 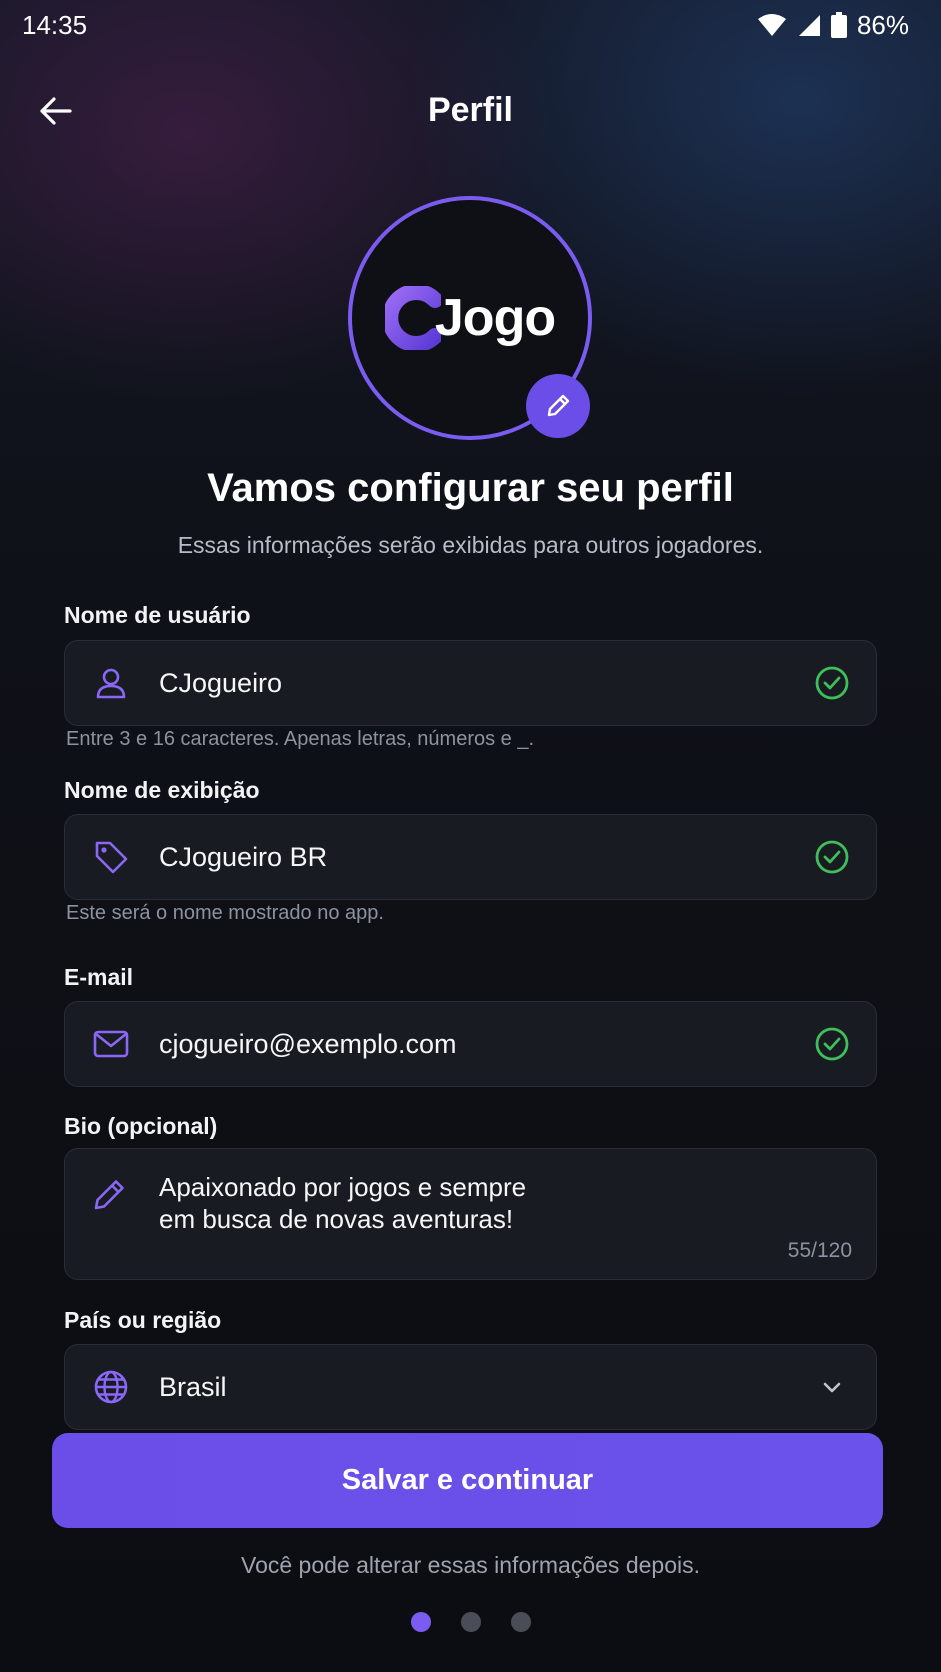 I want to click on logo-c-mark, so click(x=412, y=318).